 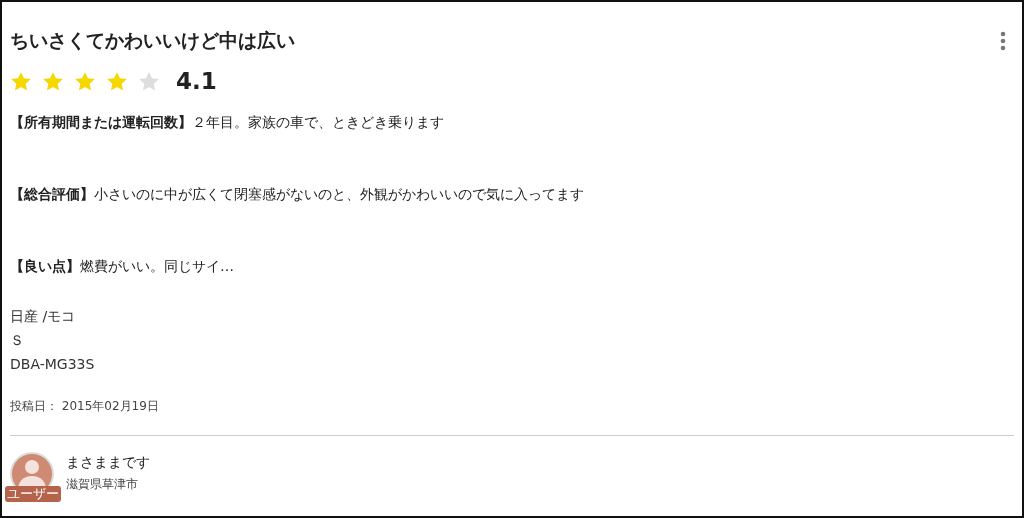 I want to click on avatar-label: ユーザー, so click(x=33, y=494).